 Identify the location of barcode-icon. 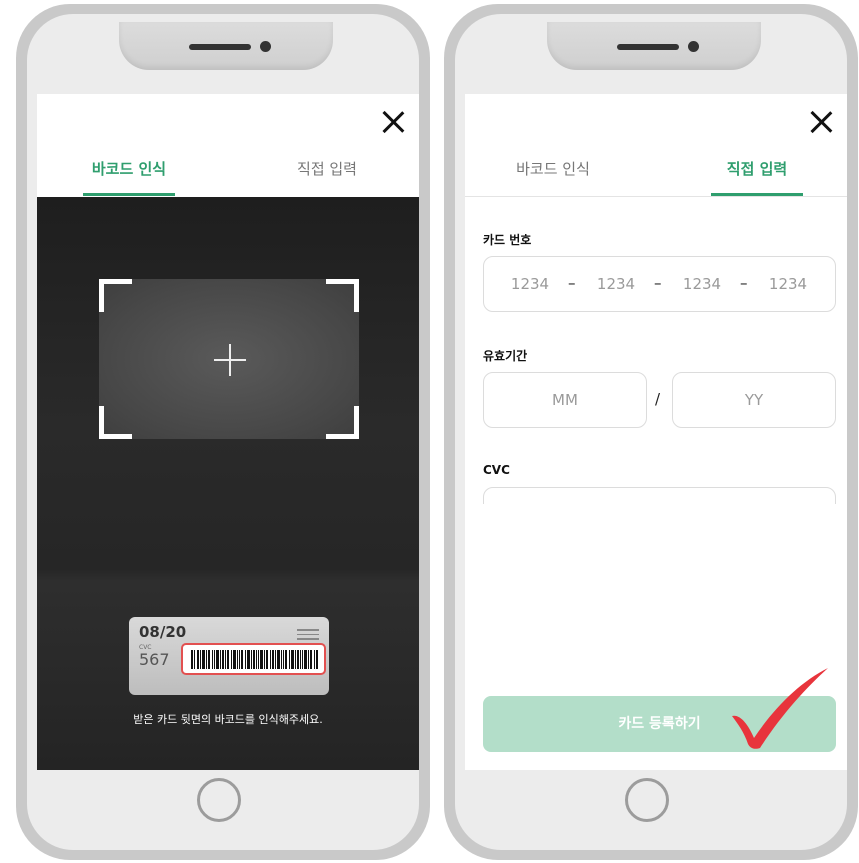
(254, 659).